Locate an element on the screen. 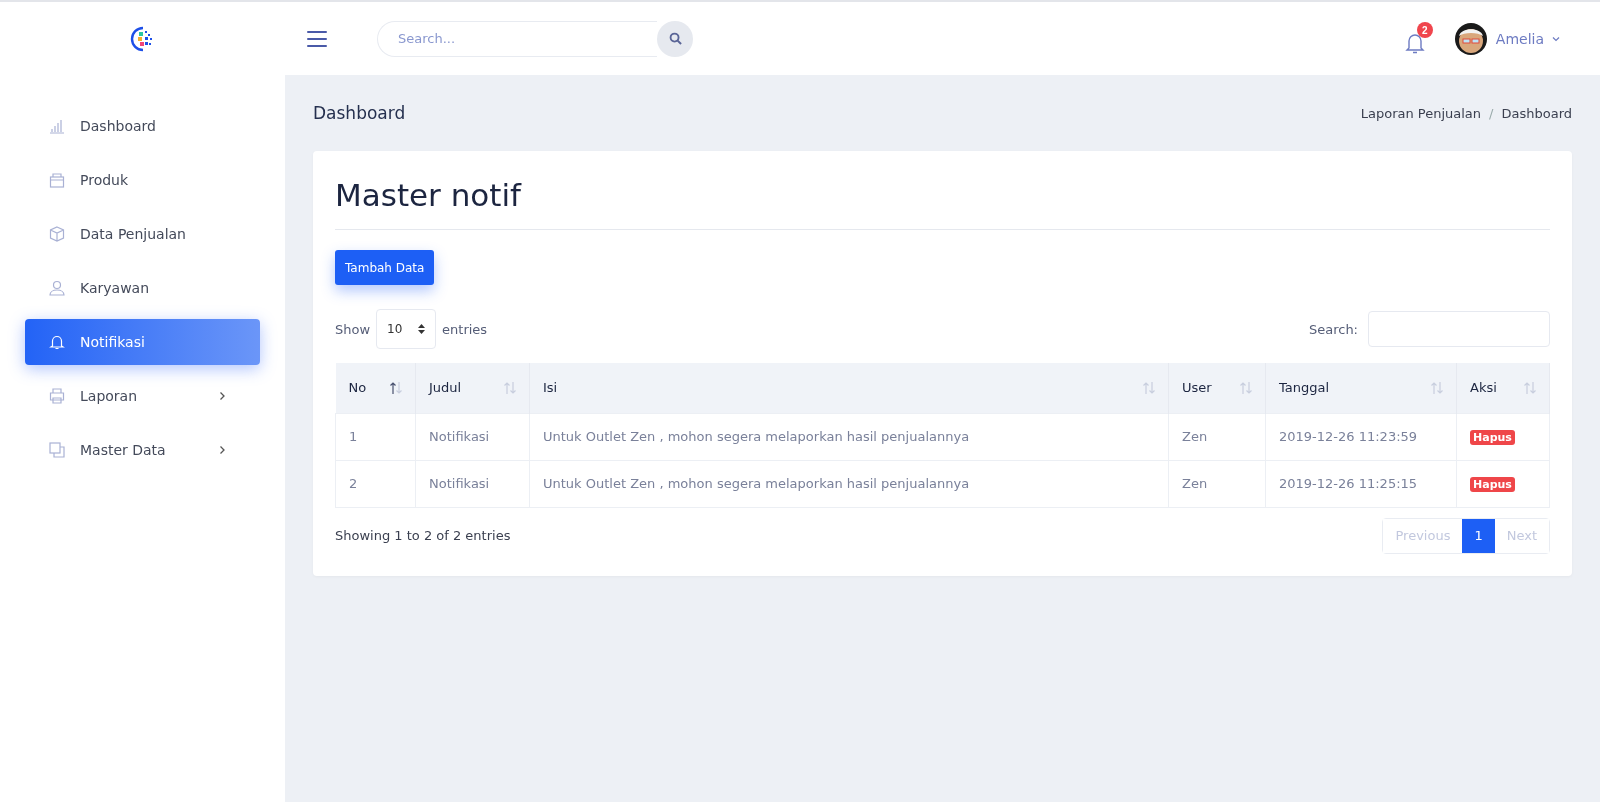  entries-select: 10 is located at coordinates (406, 329).